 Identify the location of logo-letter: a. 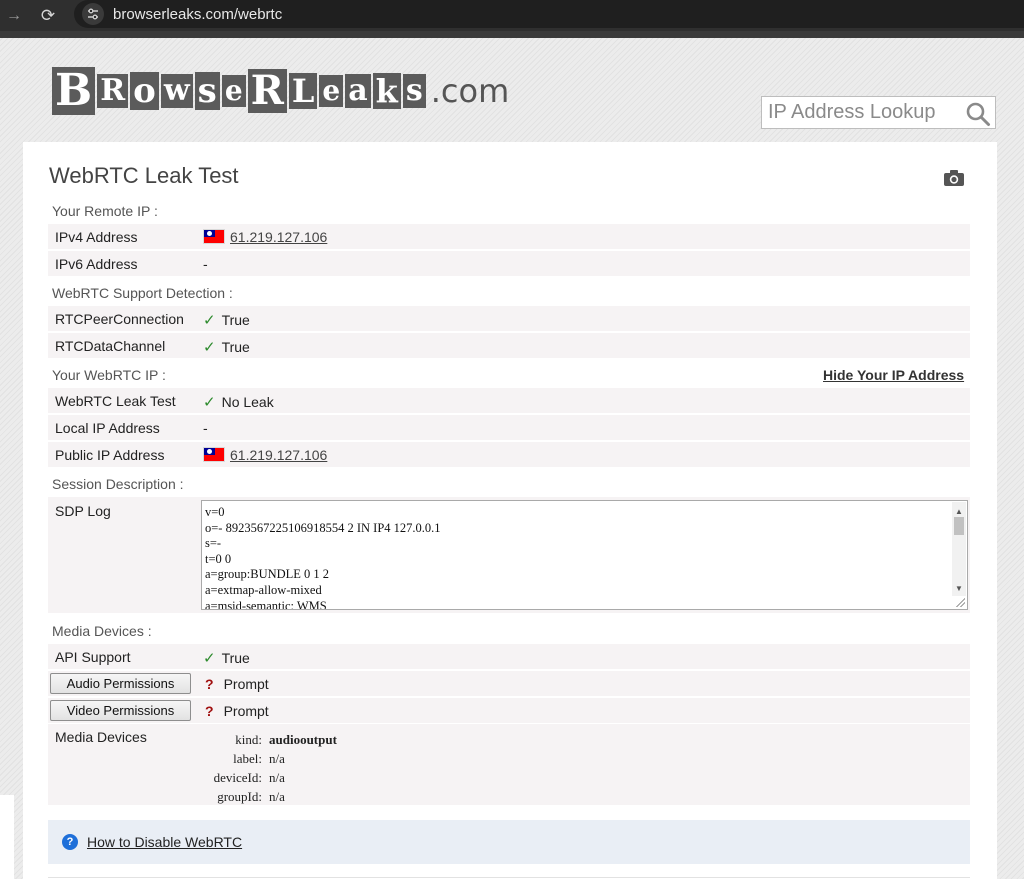
(358, 91).